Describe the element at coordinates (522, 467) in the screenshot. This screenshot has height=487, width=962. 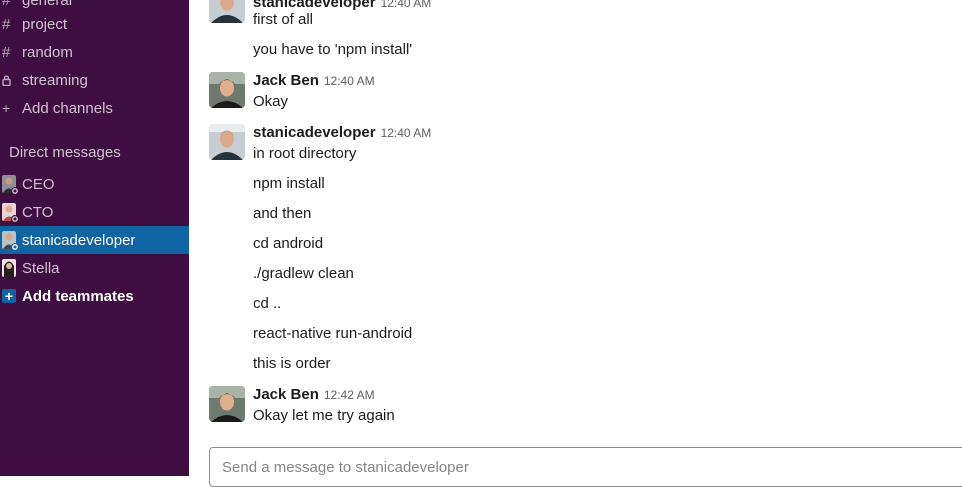
I see `message-input` at that location.